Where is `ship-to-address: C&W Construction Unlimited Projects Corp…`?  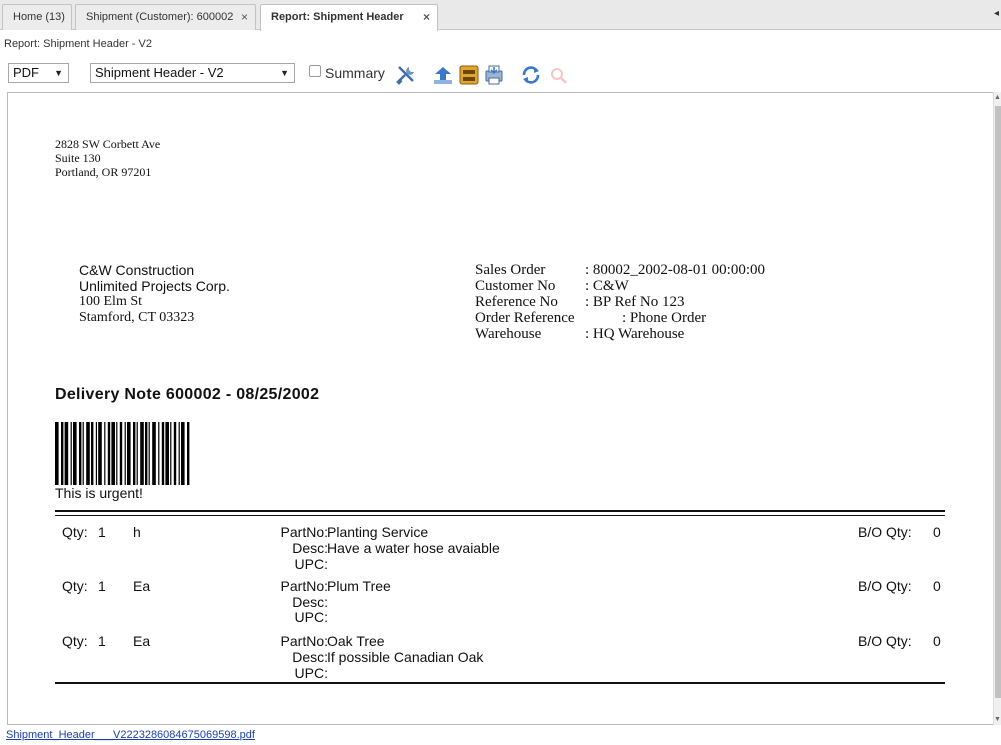 ship-to-address: C&W Construction Unlimited Projects Corp… is located at coordinates (154, 294).